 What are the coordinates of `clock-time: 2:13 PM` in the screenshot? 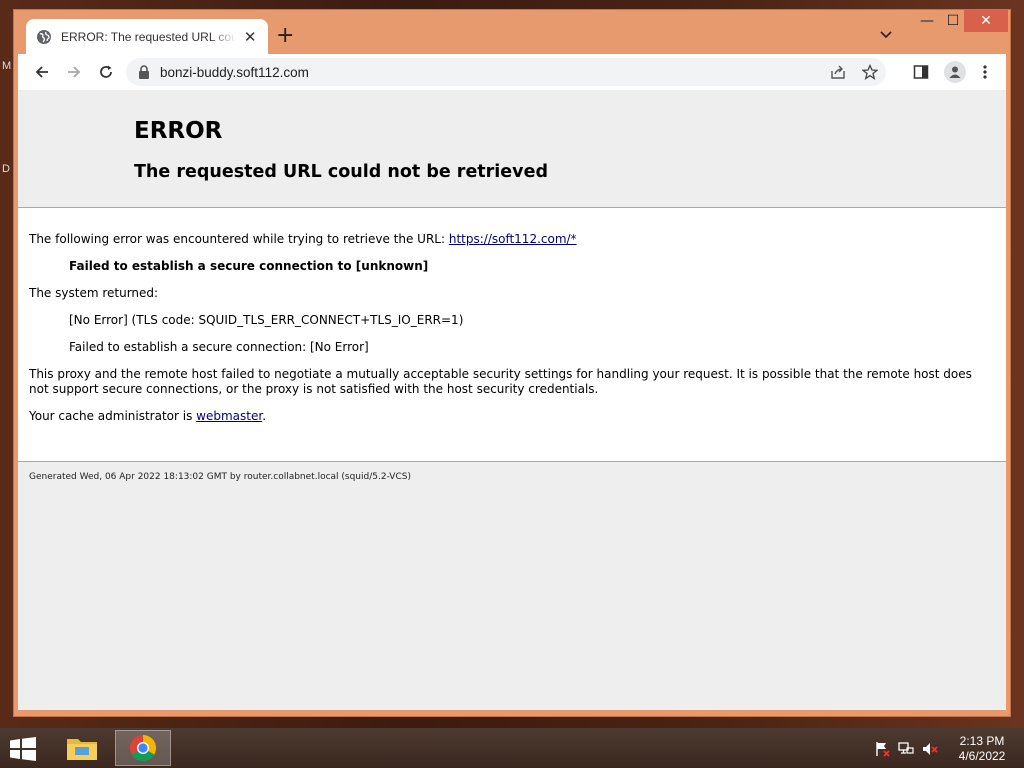 It's located at (982, 741).